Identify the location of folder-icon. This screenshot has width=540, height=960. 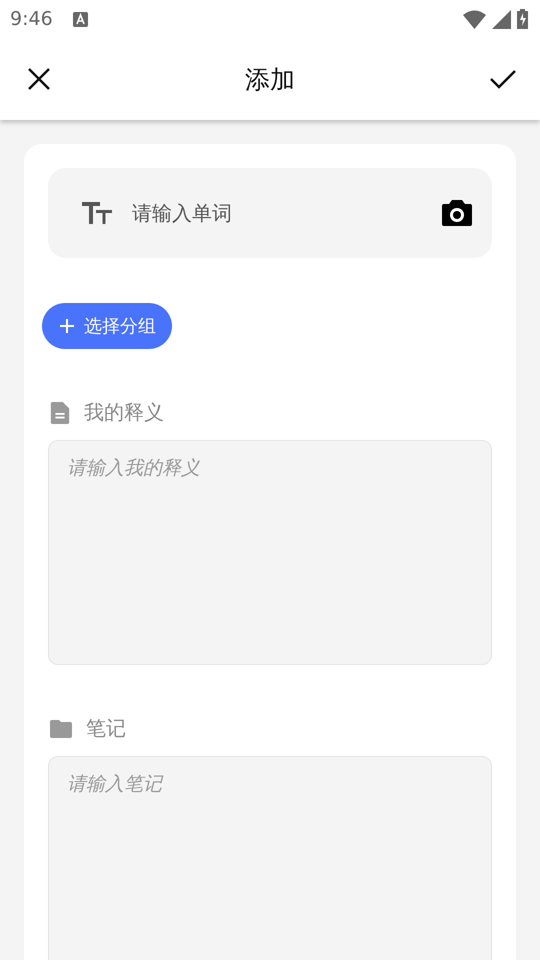
(61, 729).